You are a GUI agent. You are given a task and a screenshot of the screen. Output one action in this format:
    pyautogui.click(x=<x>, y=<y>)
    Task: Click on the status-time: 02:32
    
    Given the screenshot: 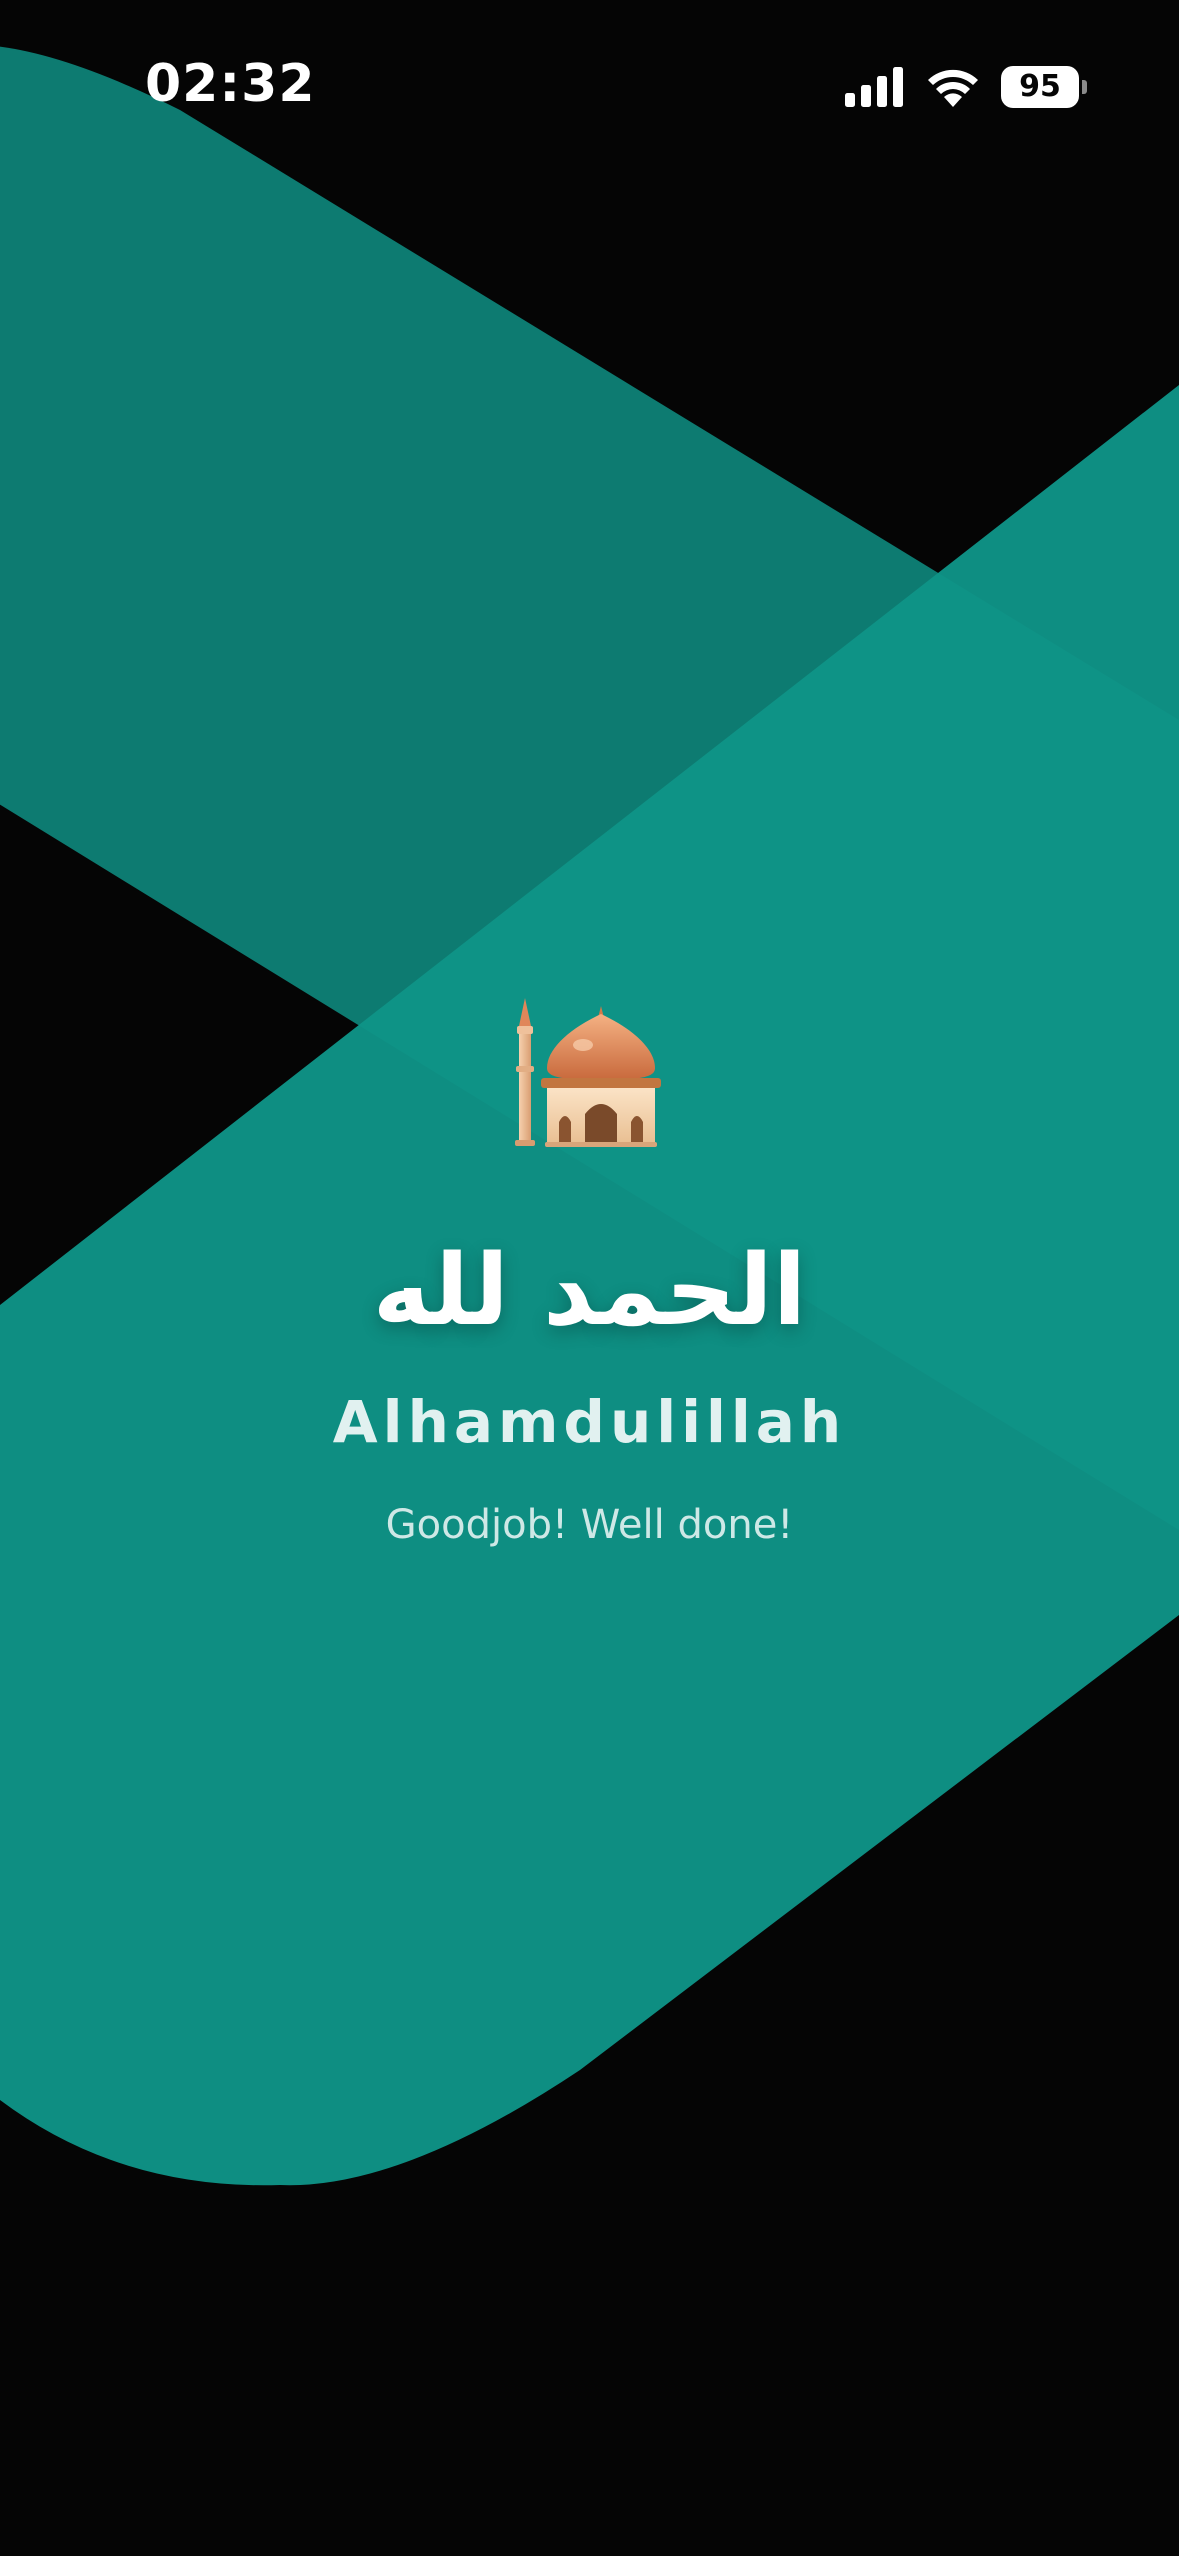 What is the action you would take?
    pyautogui.click(x=230, y=84)
    